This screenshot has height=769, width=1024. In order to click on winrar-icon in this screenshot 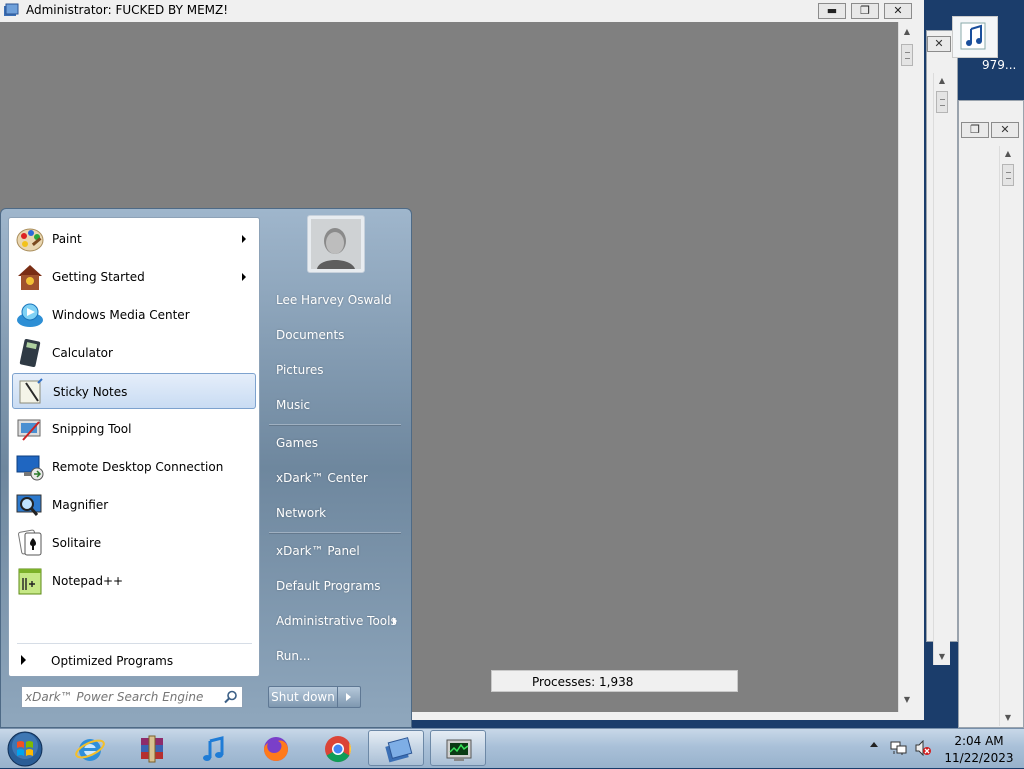, I will do `click(152, 749)`.